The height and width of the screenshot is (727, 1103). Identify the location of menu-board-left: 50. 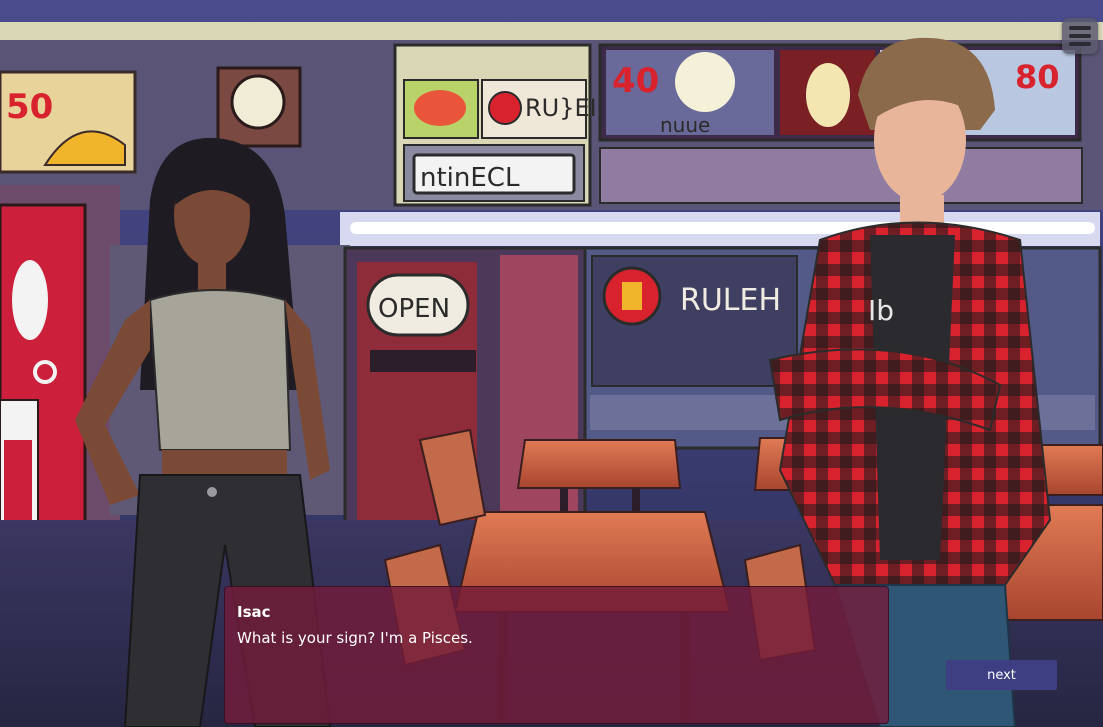
(68, 122).